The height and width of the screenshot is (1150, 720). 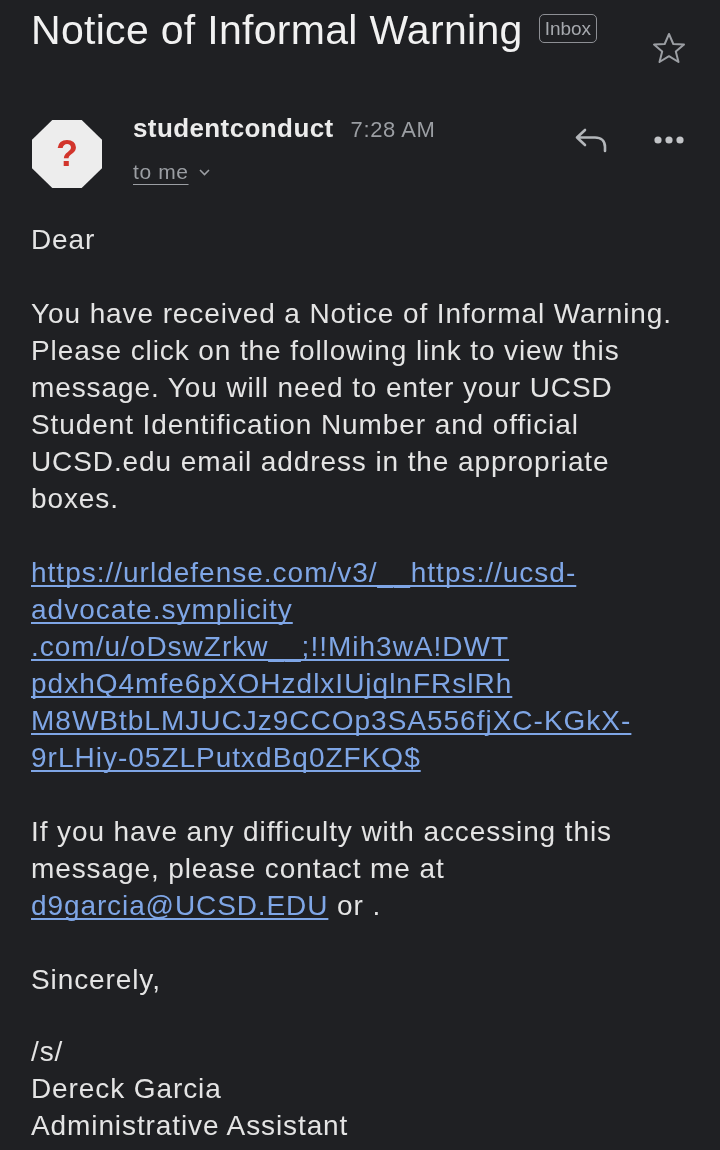 What do you see at coordinates (96, 980) in the screenshot?
I see `closing-text: Sincerely,` at bounding box center [96, 980].